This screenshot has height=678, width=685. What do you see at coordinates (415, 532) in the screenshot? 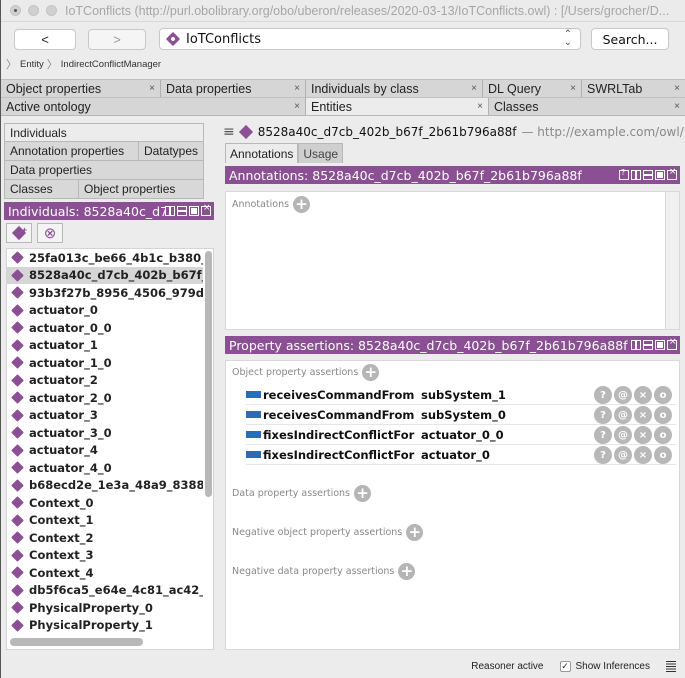
I see `add-negative-object-property-assertion-button: +` at bounding box center [415, 532].